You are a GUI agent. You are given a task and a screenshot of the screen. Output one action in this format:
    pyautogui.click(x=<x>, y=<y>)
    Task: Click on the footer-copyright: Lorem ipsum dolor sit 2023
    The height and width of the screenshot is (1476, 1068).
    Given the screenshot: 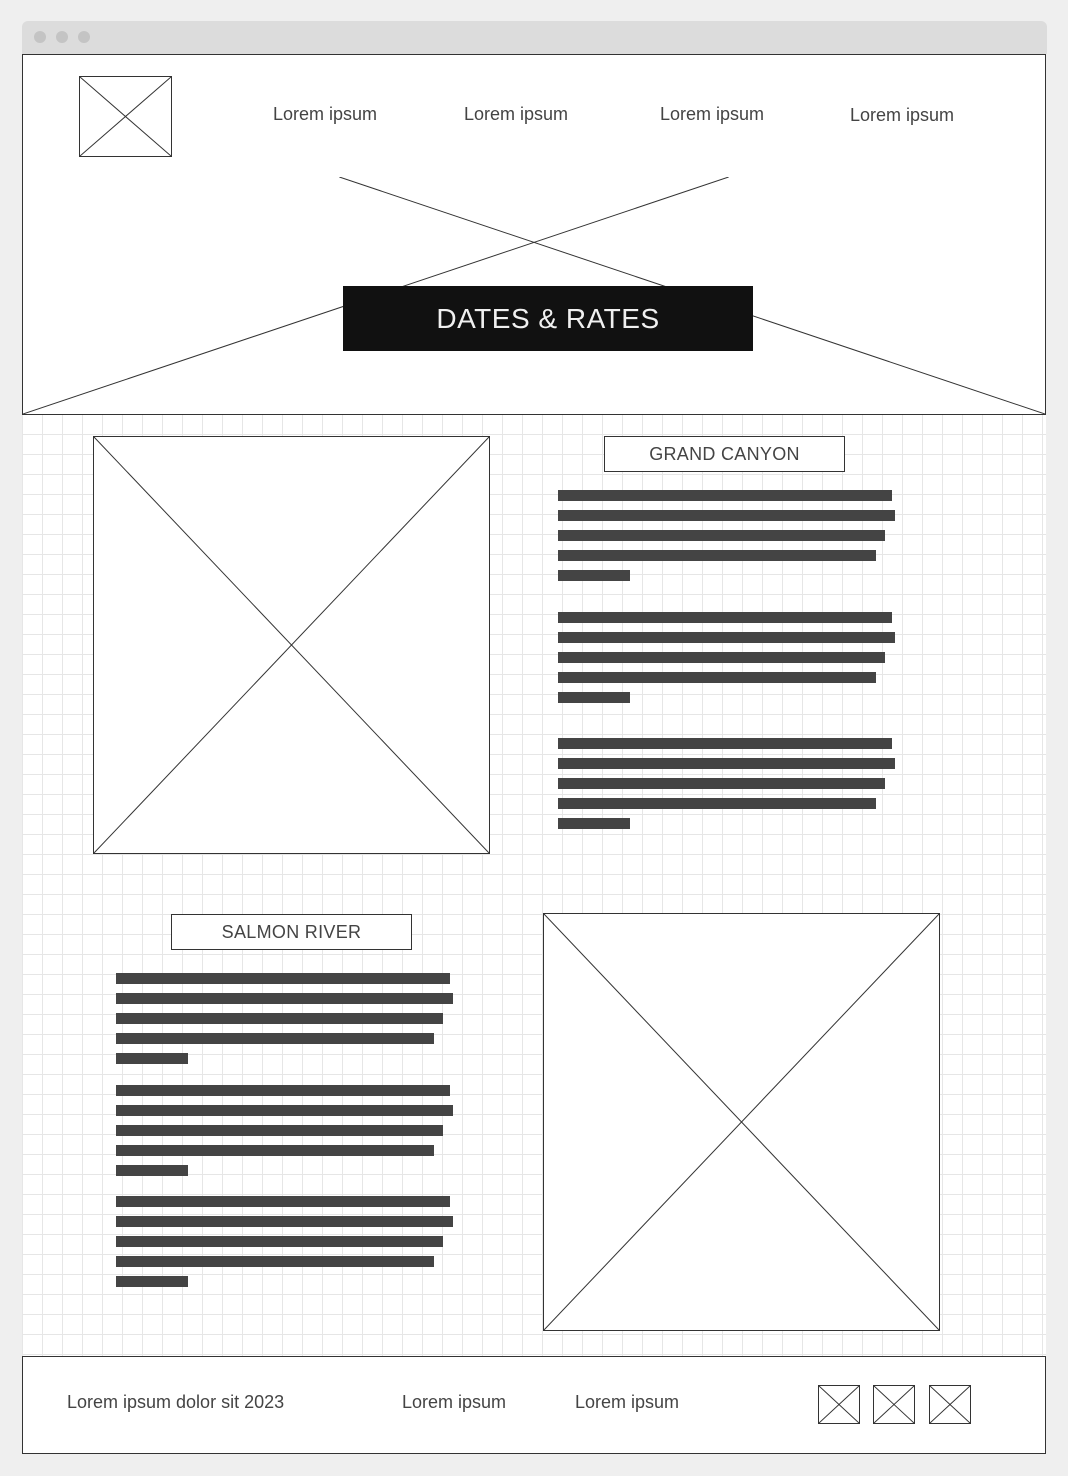 What is the action you would take?
    pyautogui.click(x=176, y=1402)
    